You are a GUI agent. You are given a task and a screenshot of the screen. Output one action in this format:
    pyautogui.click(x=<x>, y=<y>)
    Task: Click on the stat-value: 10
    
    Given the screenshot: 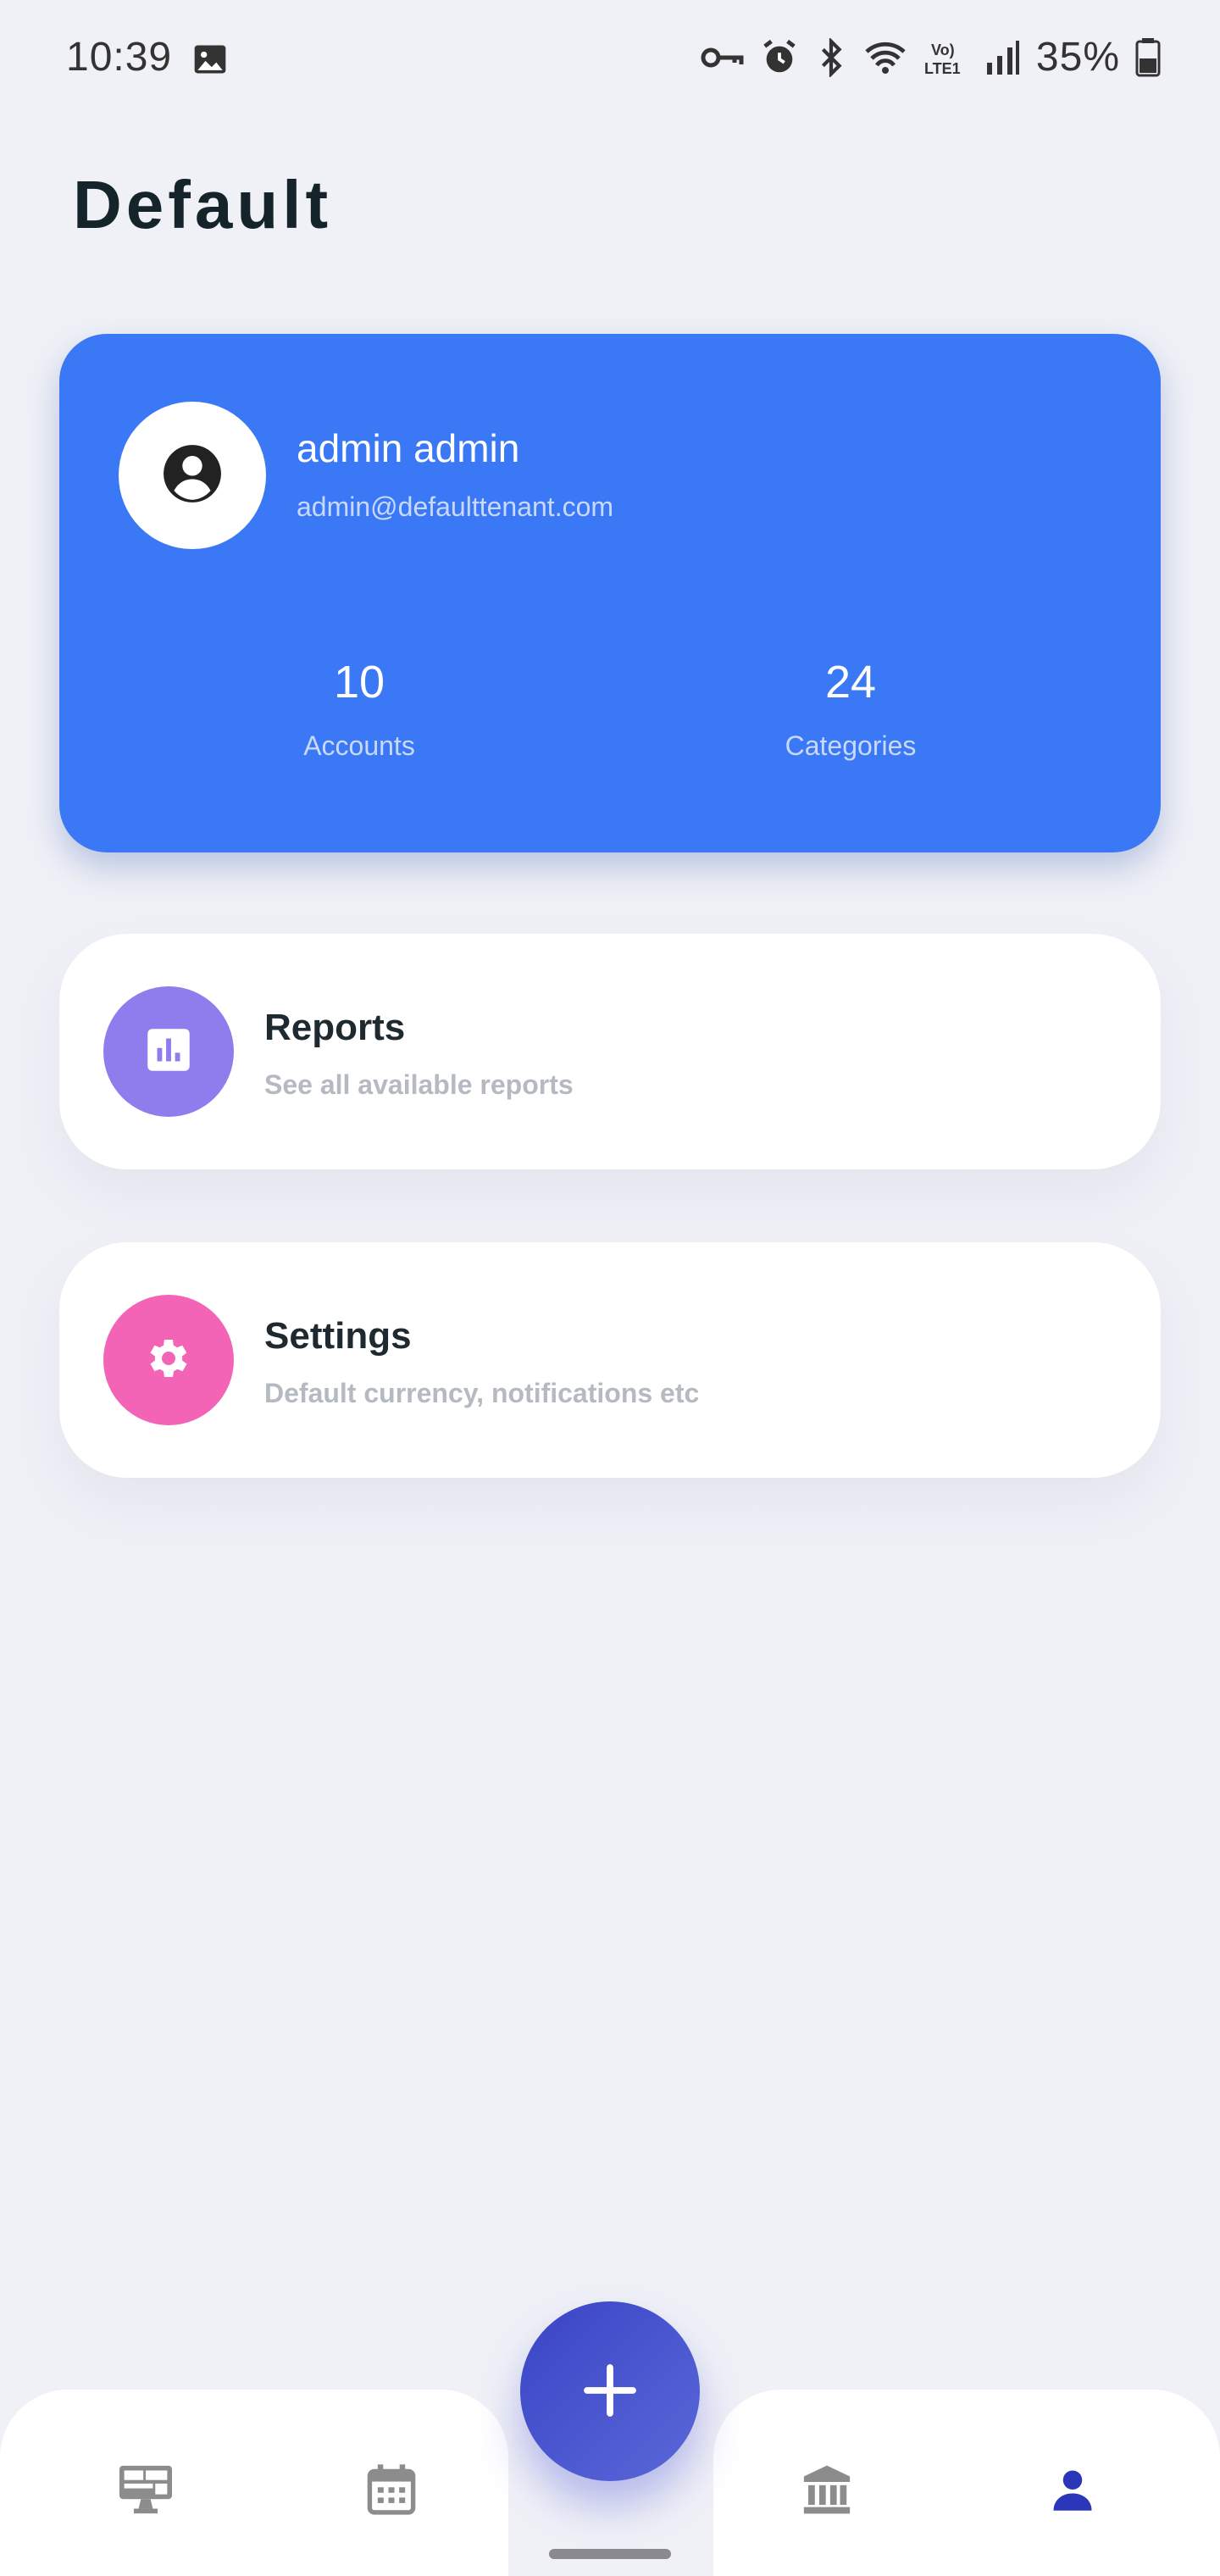 What is the action you would take?
    pyautogui.click(x=359, y=682)
    